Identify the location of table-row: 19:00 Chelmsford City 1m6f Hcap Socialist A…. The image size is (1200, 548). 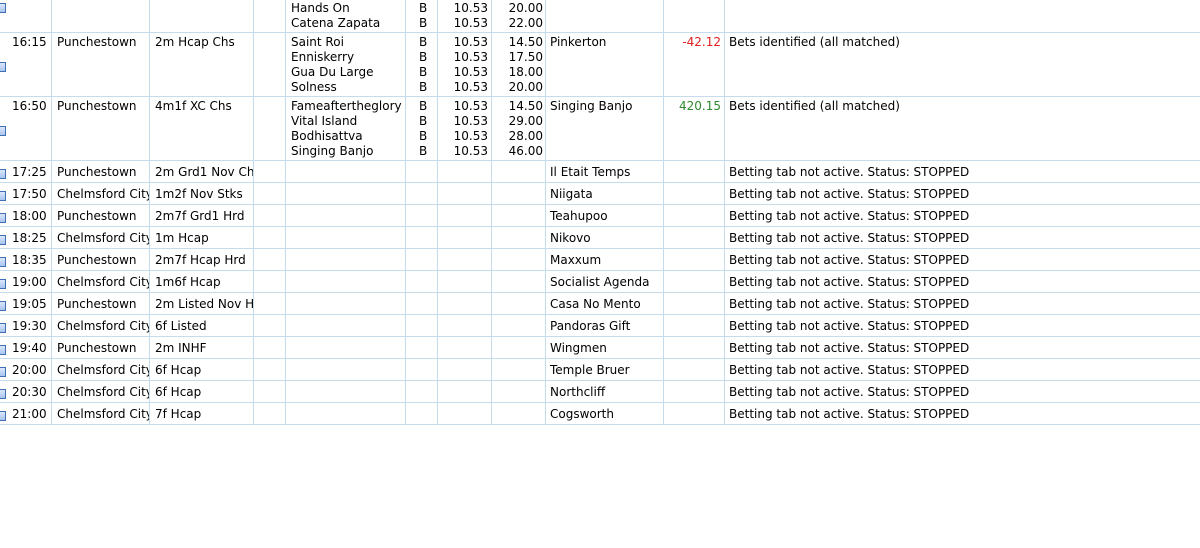
(600, 282).